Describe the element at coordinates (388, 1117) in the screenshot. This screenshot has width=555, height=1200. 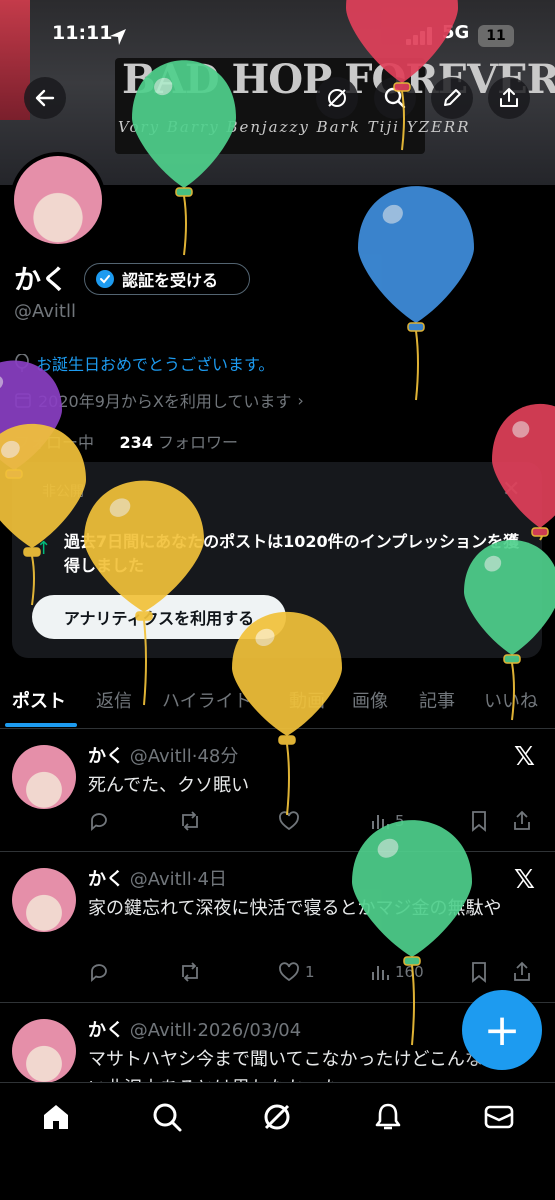
I see `notifications-icon` at that location.